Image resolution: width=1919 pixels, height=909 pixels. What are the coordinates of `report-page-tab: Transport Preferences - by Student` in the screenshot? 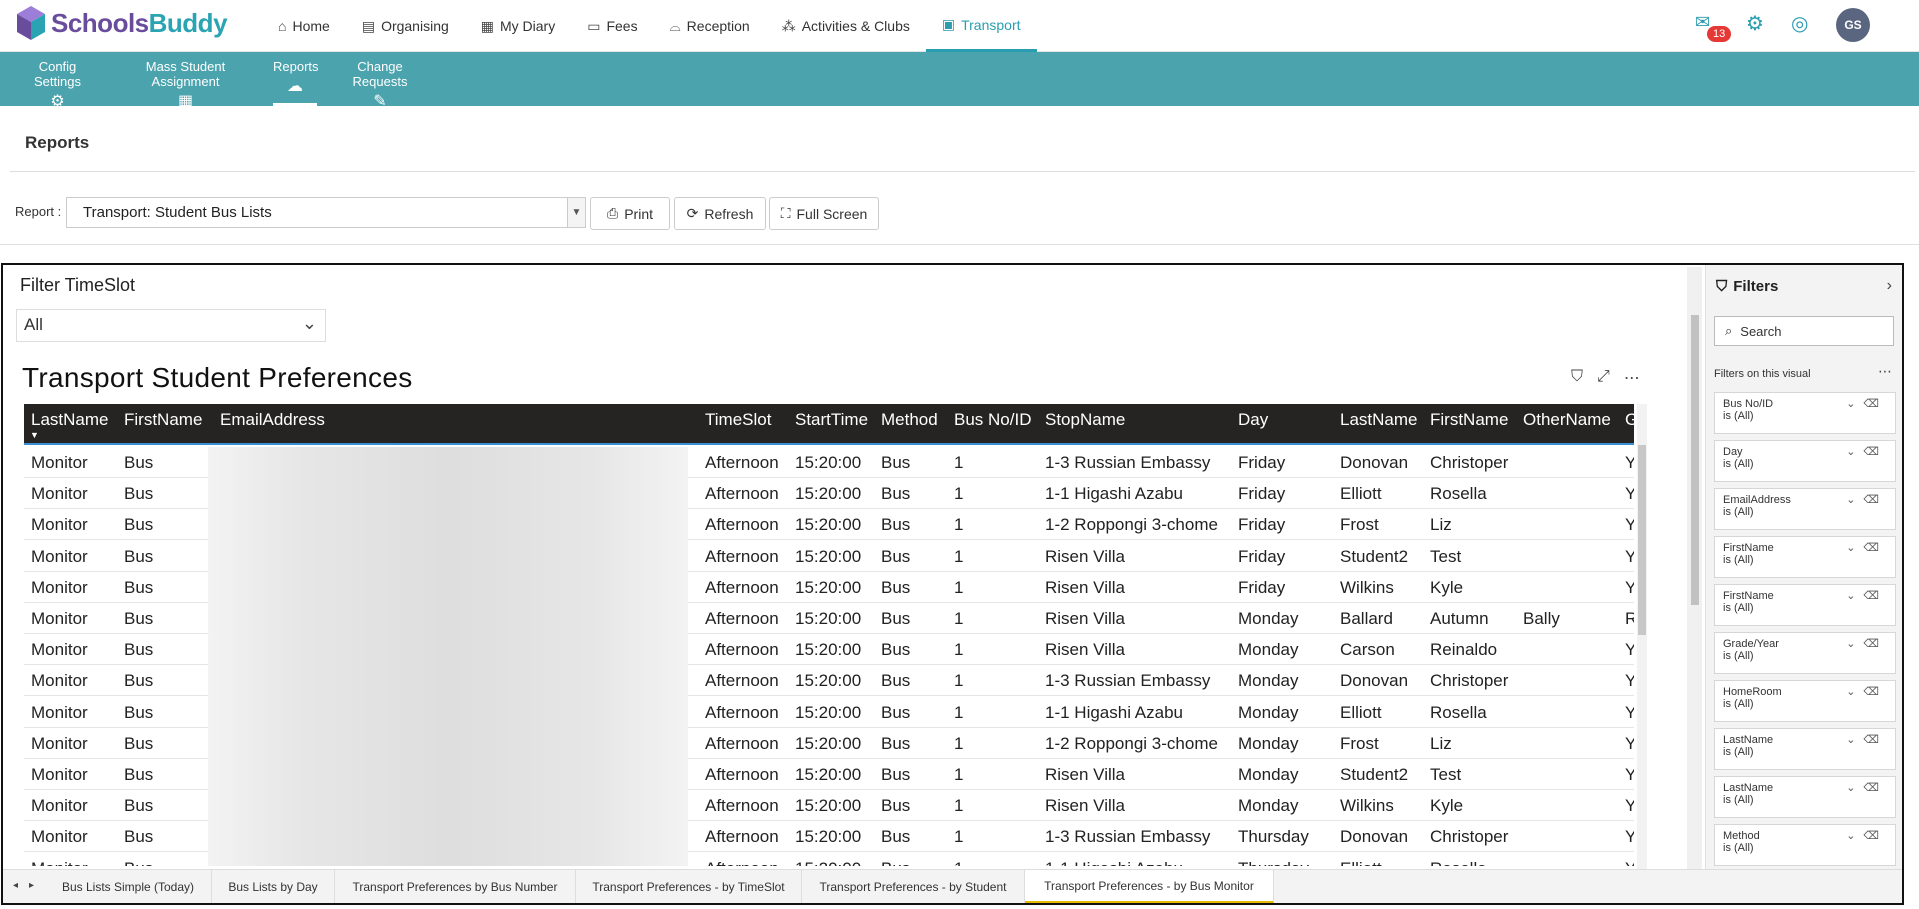 It's located at (913, 886).